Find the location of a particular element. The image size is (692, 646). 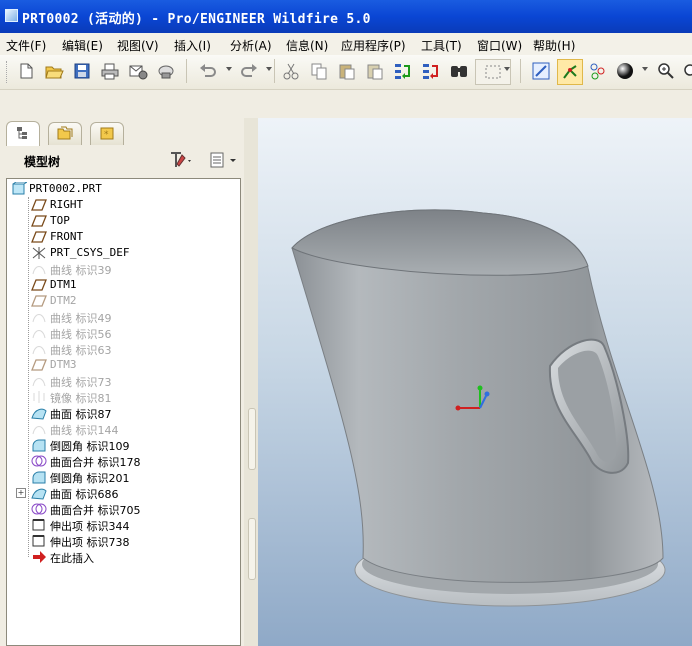

tree-item-label: 曲线 标识73 is located at coordinates (81, 382).